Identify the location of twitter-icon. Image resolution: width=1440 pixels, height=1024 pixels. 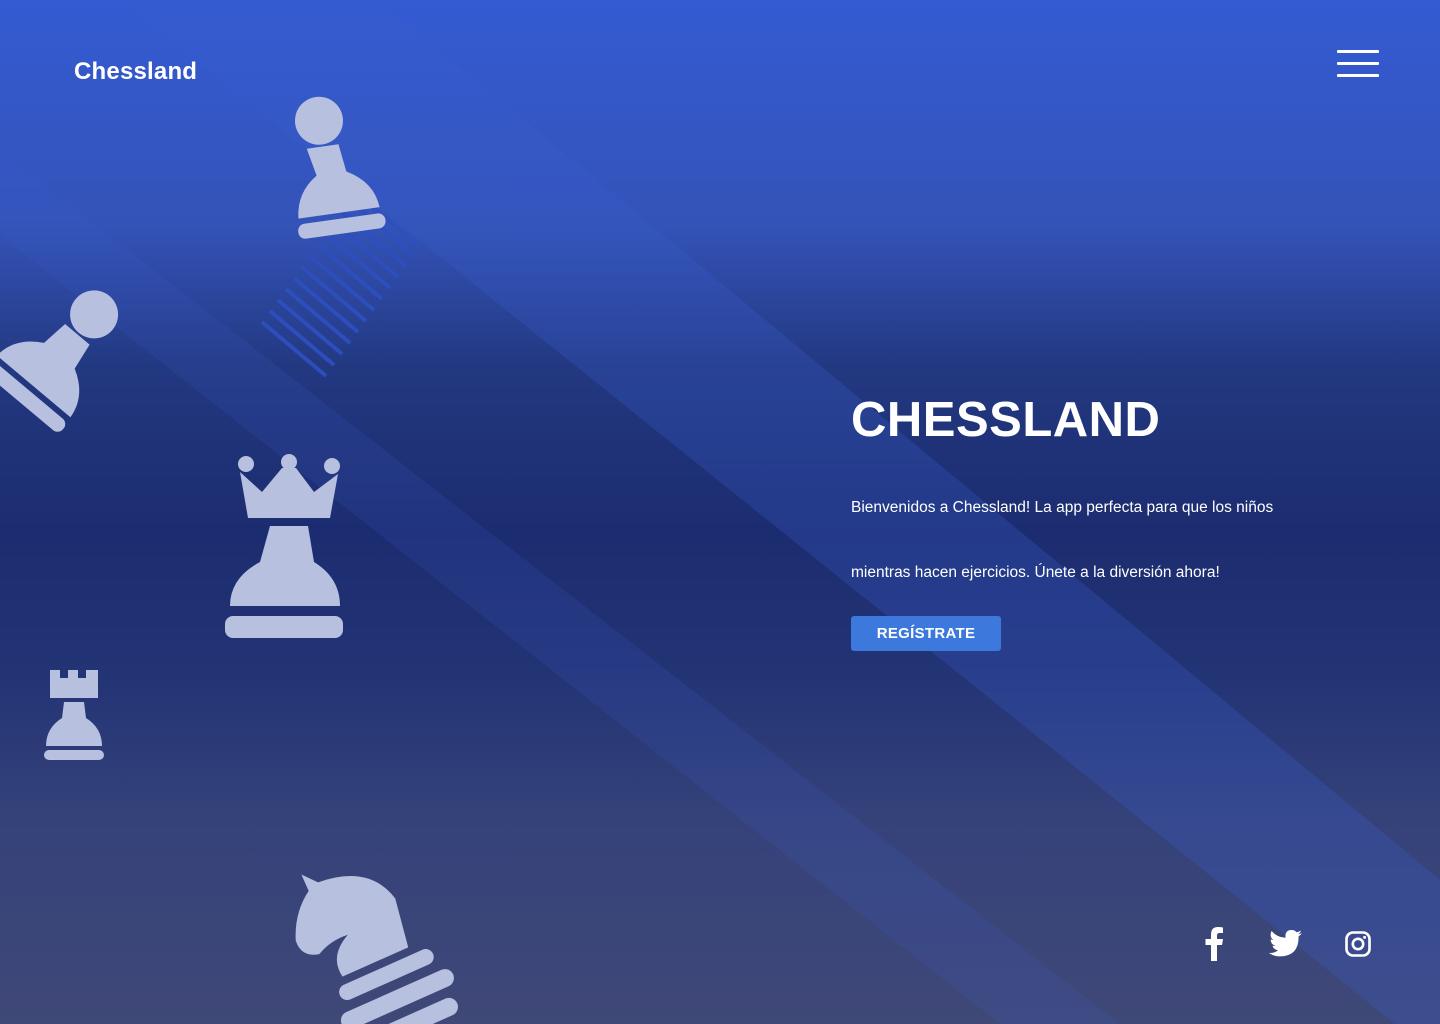
(1286, 944).